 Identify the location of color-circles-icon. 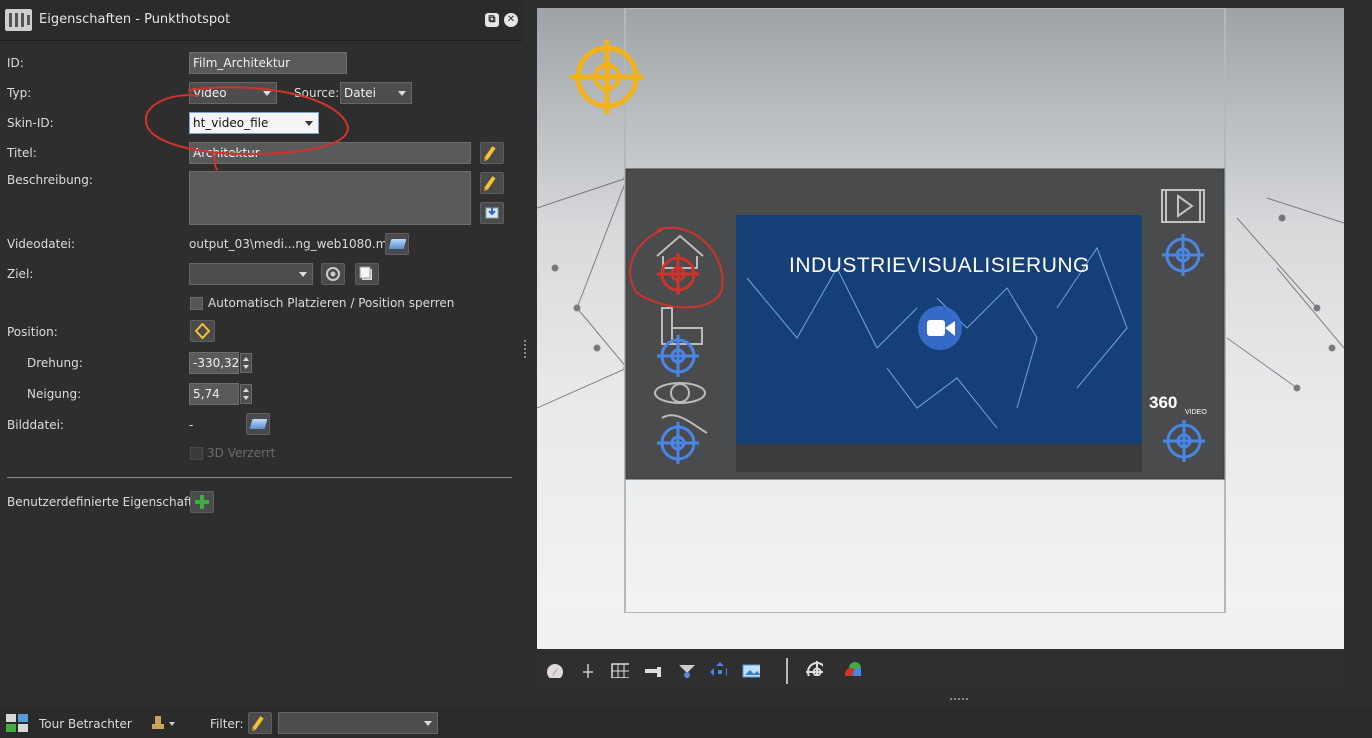
(852, 668).